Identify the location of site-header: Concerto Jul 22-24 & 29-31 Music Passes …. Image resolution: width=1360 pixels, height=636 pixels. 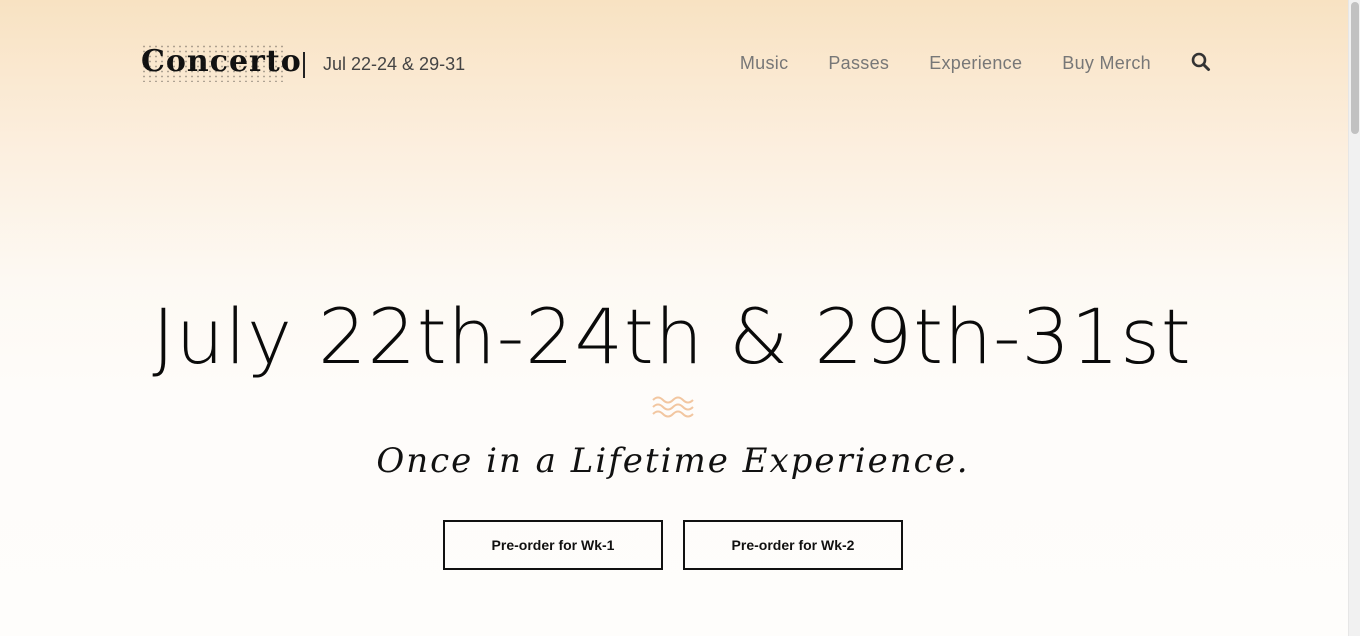
(676, 63).